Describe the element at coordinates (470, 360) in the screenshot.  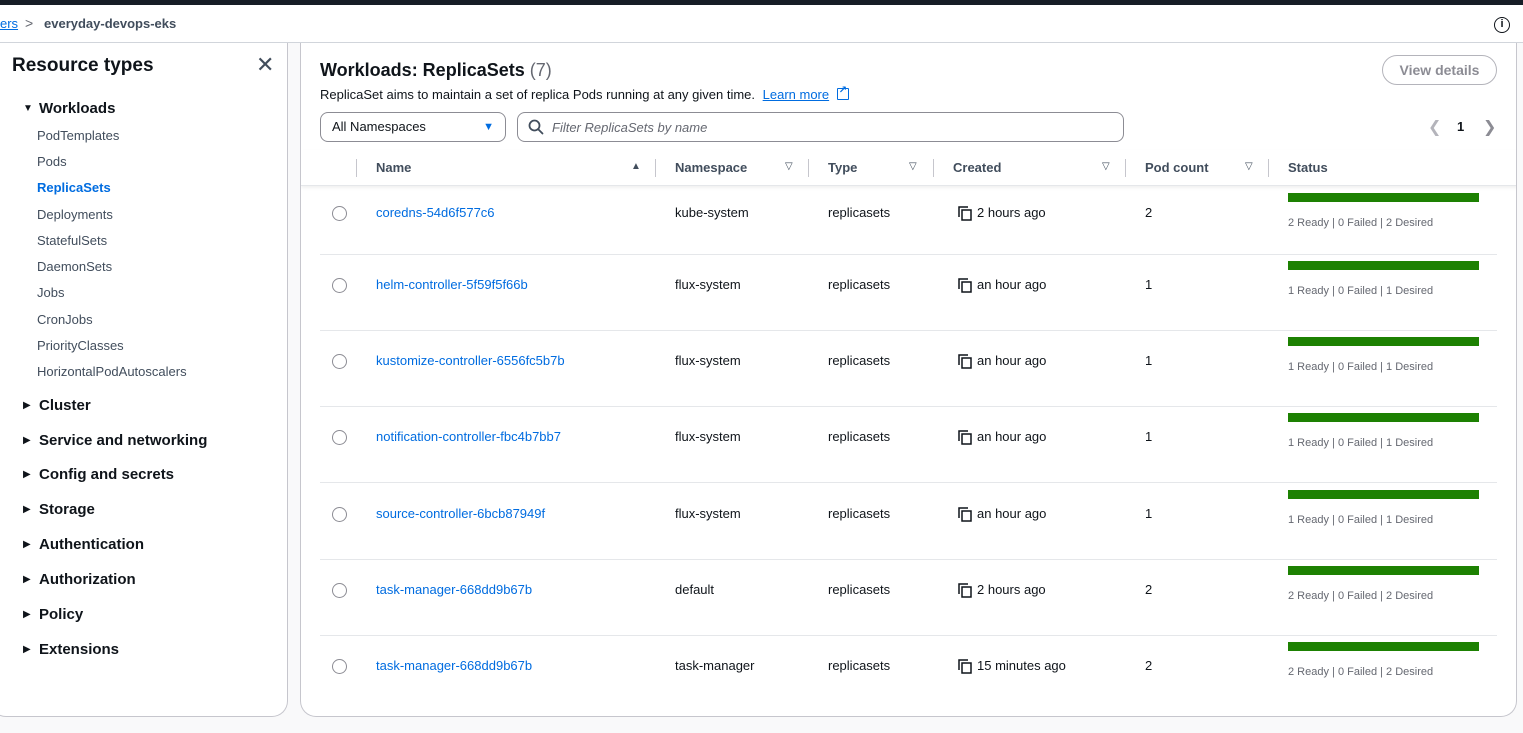
I see `replicaset-name-link: kustomize-controller-6556fc5b7b` at that location.